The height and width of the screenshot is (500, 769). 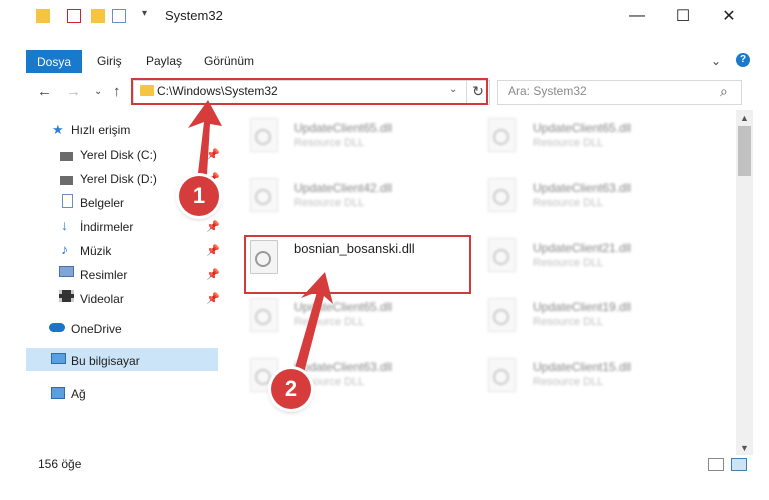 What do you see at coordinates (98, 91) in the screenshot?
I see `recent-locations-icon: ⌄` at bounding box center [98, 91].